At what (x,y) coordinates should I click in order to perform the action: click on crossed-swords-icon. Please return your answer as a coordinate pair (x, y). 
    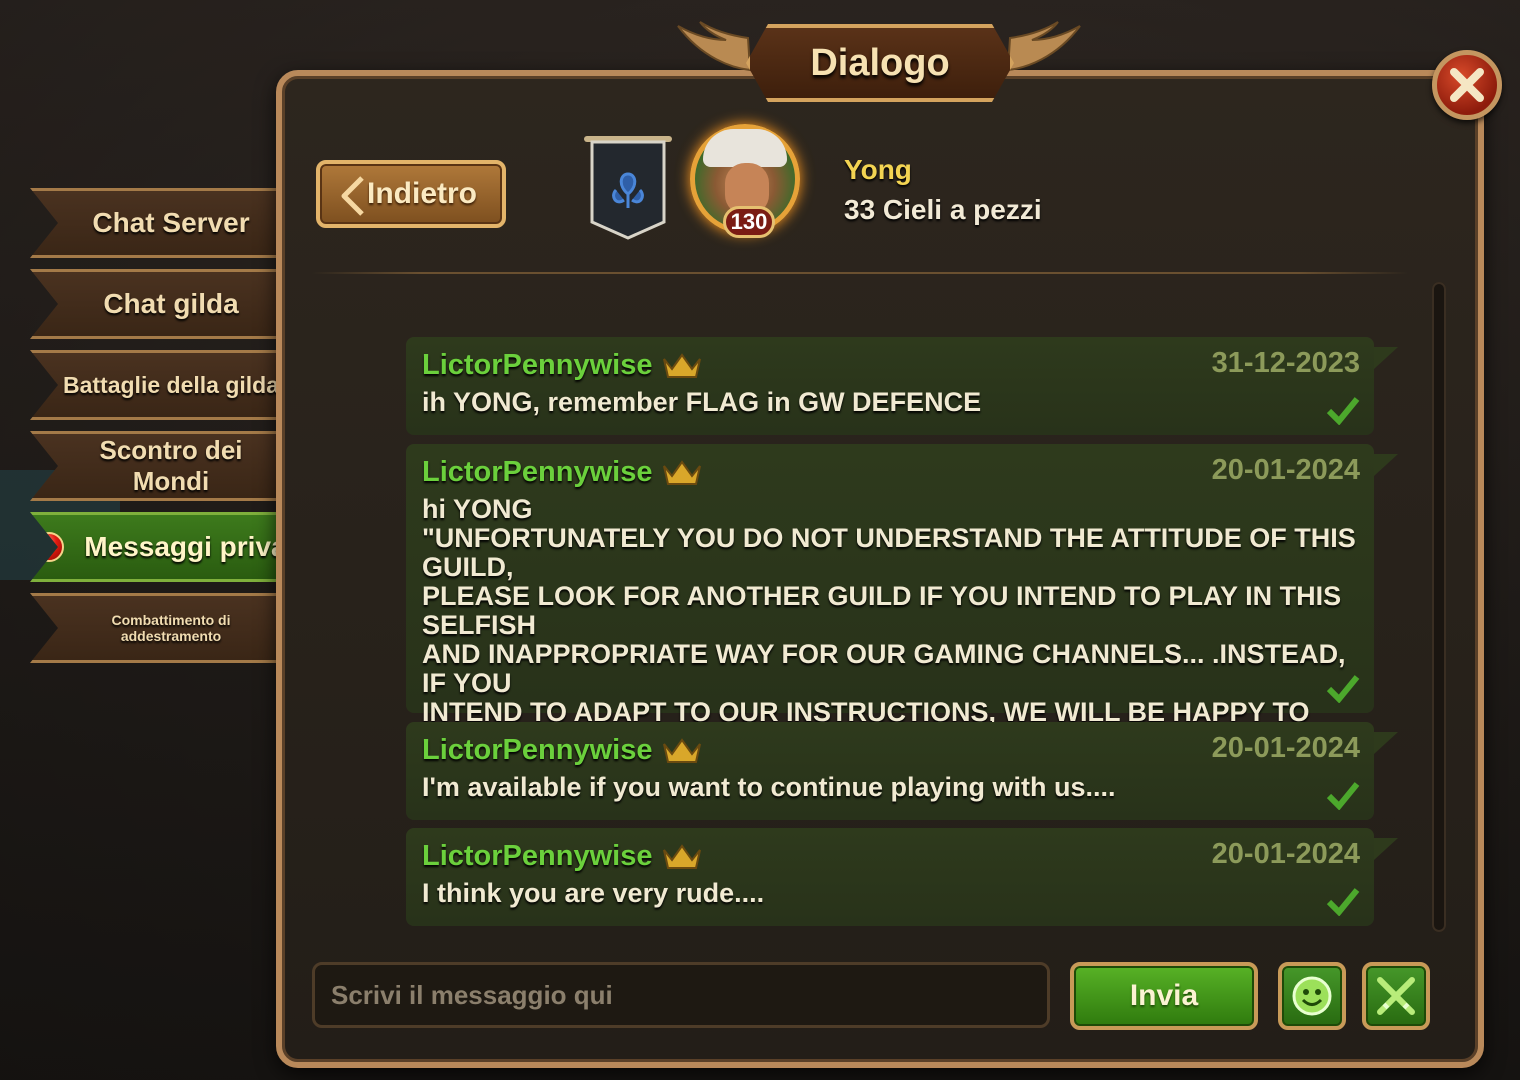
    Looking at the image, I should click on (1396, 996).